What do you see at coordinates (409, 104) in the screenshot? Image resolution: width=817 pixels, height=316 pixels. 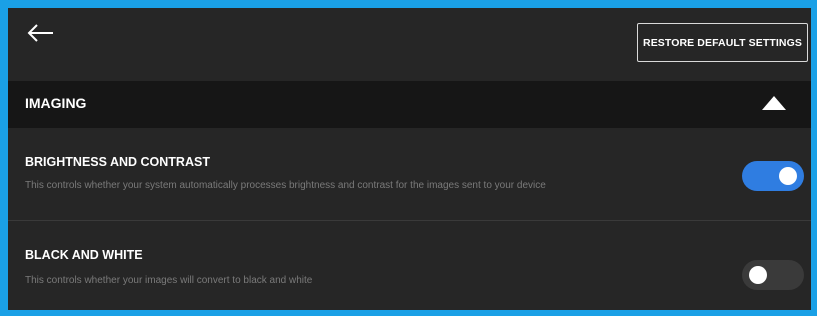 I see `imaging-section-header: IMAGING` at bounding box center [409, 104].